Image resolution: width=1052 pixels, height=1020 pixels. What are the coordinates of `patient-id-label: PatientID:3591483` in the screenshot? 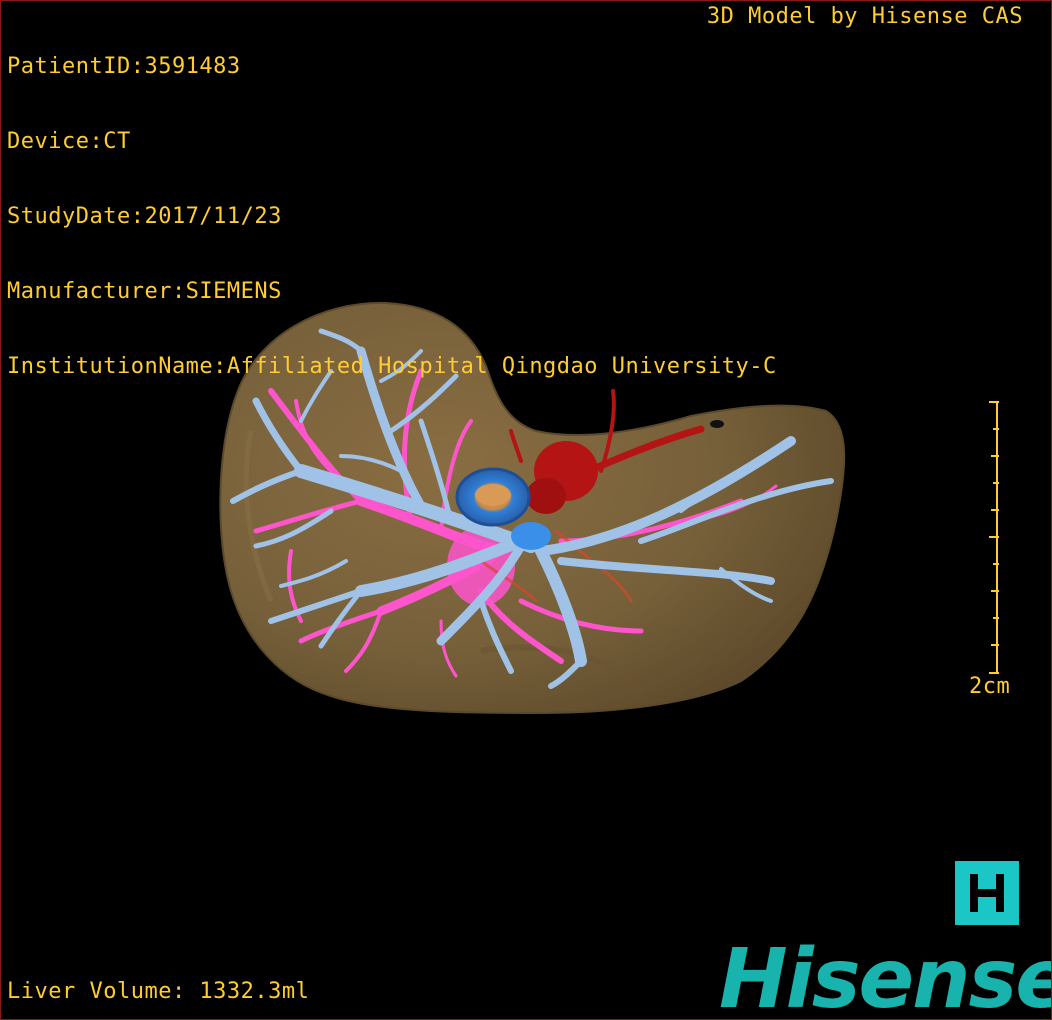 It's located at (124, 66).